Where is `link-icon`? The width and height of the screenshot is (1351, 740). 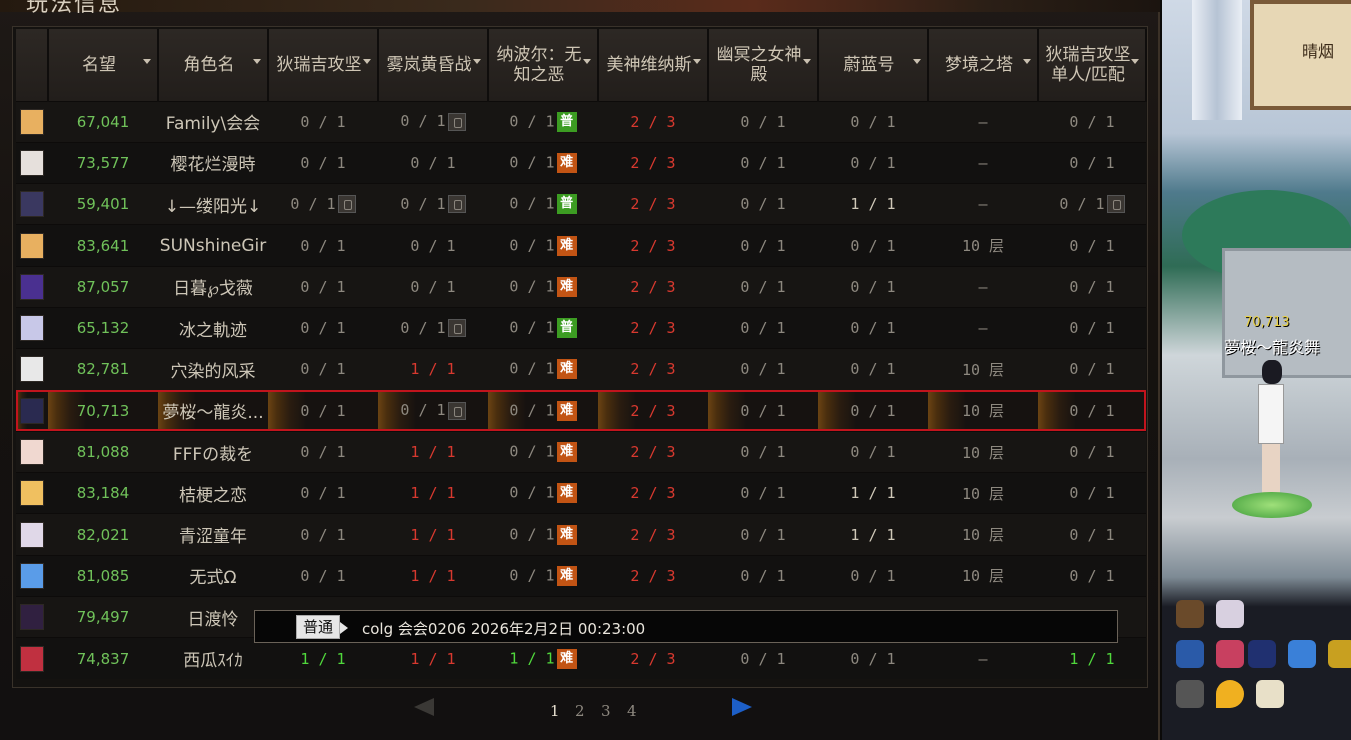 link-icon is located at coordinates (1302, 654).